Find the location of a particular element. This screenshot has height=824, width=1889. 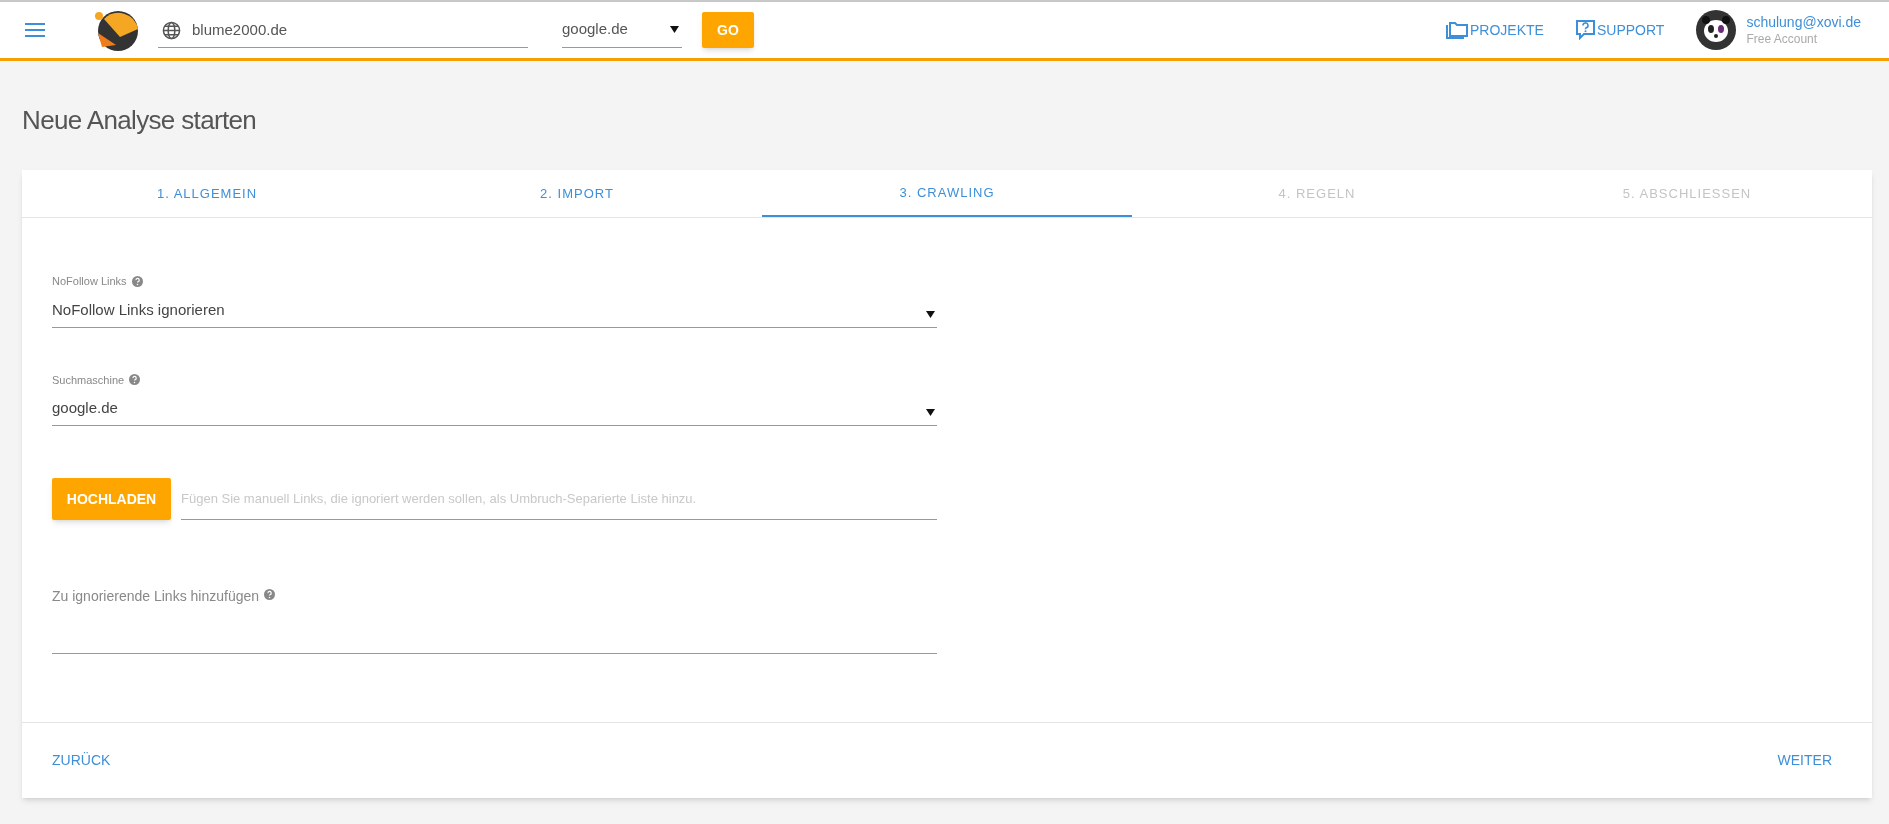

next-link: WEITER is located at coordinates (1804, 760).